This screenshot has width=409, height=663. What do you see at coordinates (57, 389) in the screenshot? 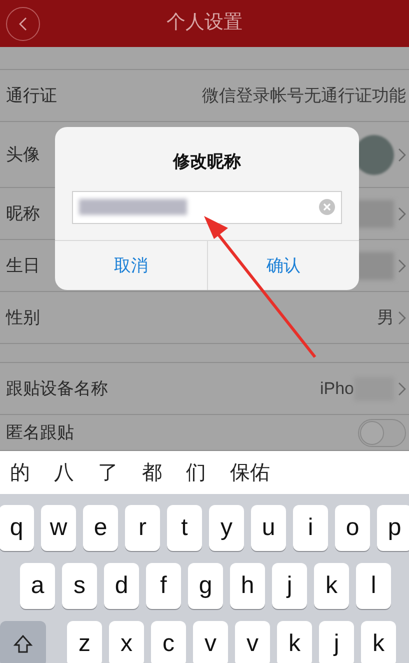
I see `row-label: 跟贴设备名称` at bounding box center [57, 389].